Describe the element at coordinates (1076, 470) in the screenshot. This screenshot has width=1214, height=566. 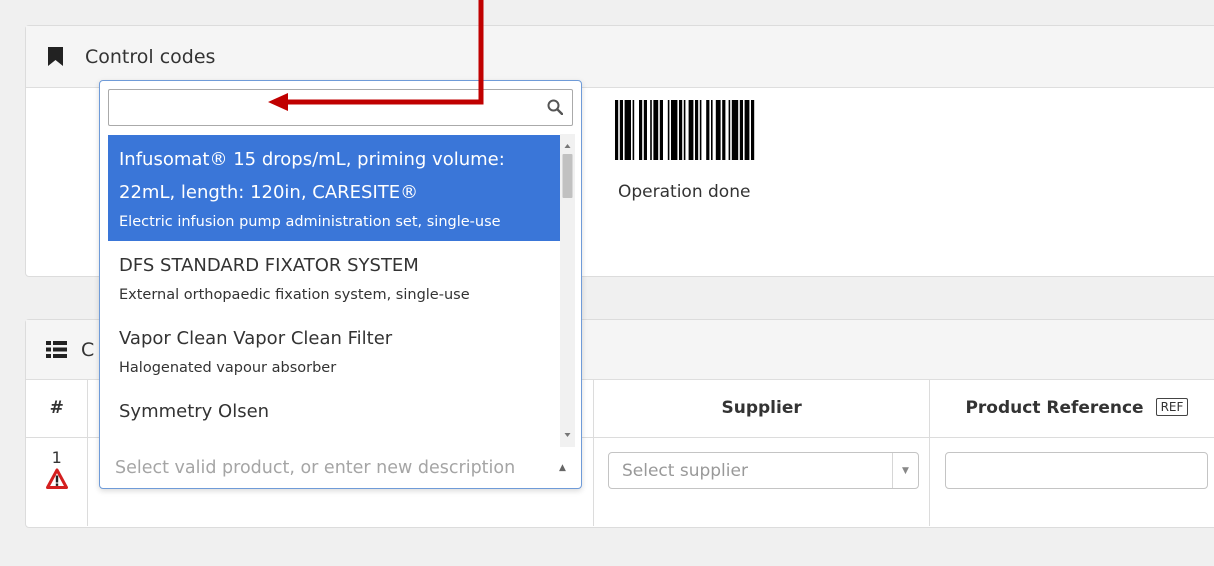
I see `product-reference-input` at that location.